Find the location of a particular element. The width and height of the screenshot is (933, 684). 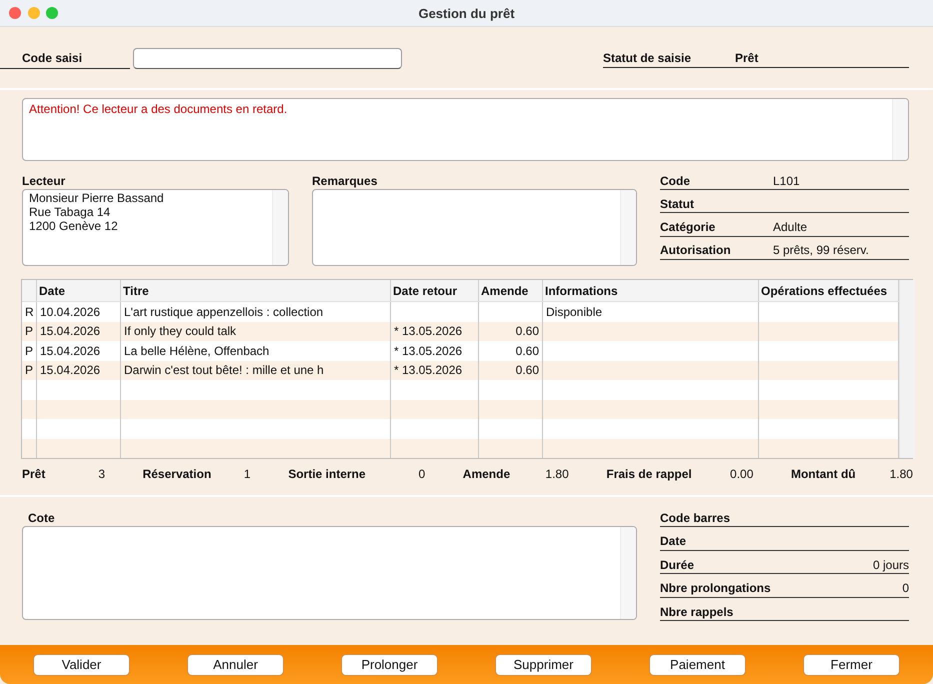

total-value: 3 is located at coordinates (101, 474).